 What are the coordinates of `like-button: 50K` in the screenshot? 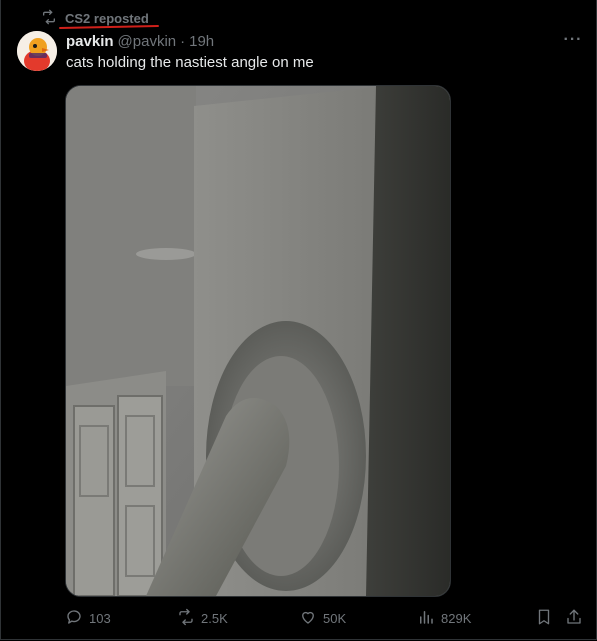 It's located at (322, 618).